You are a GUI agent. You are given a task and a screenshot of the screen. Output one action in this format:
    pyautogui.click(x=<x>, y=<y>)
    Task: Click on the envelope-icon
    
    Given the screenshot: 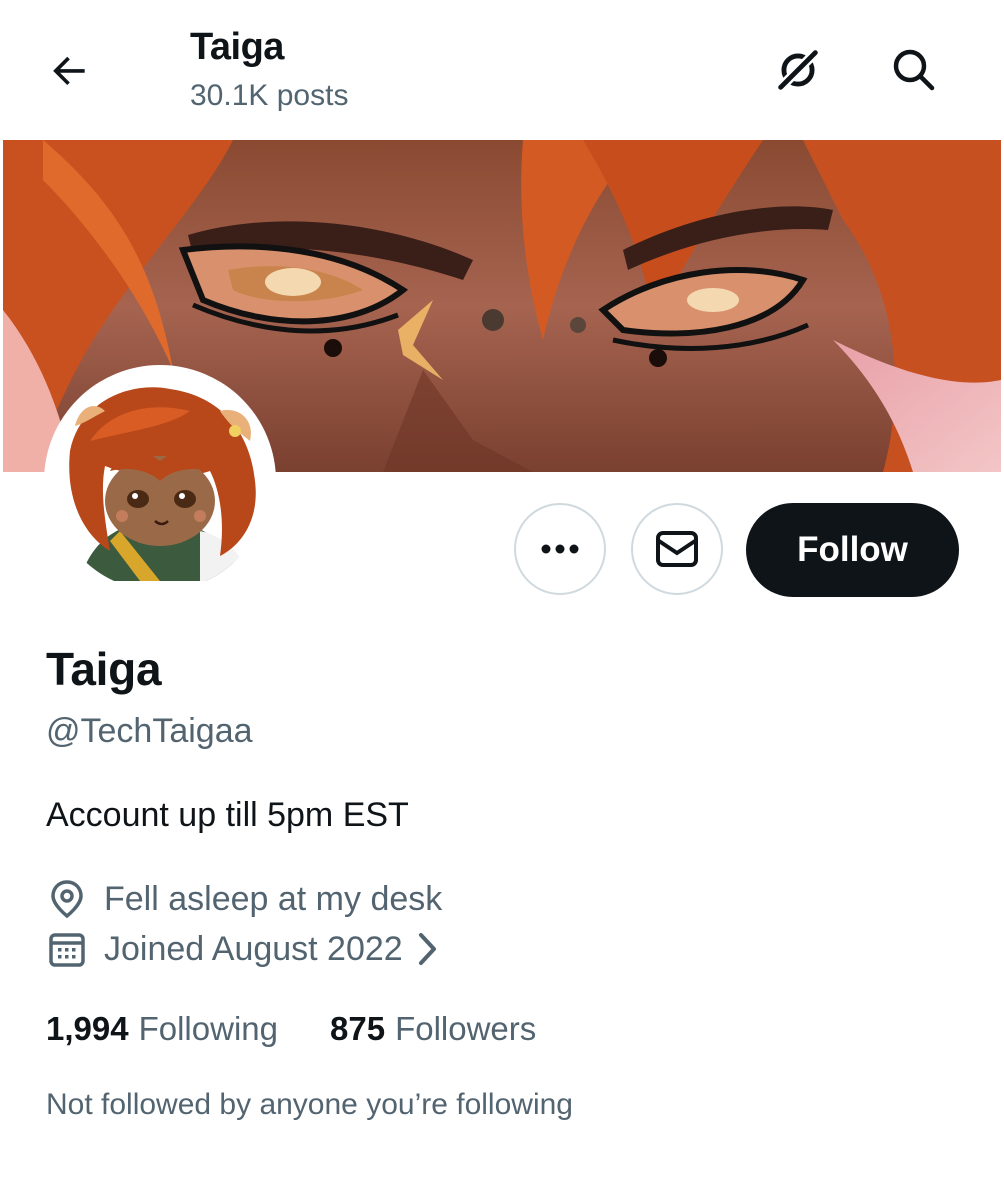 What is the action you would take?
    pyautogui.click(x=677, y=549)
    